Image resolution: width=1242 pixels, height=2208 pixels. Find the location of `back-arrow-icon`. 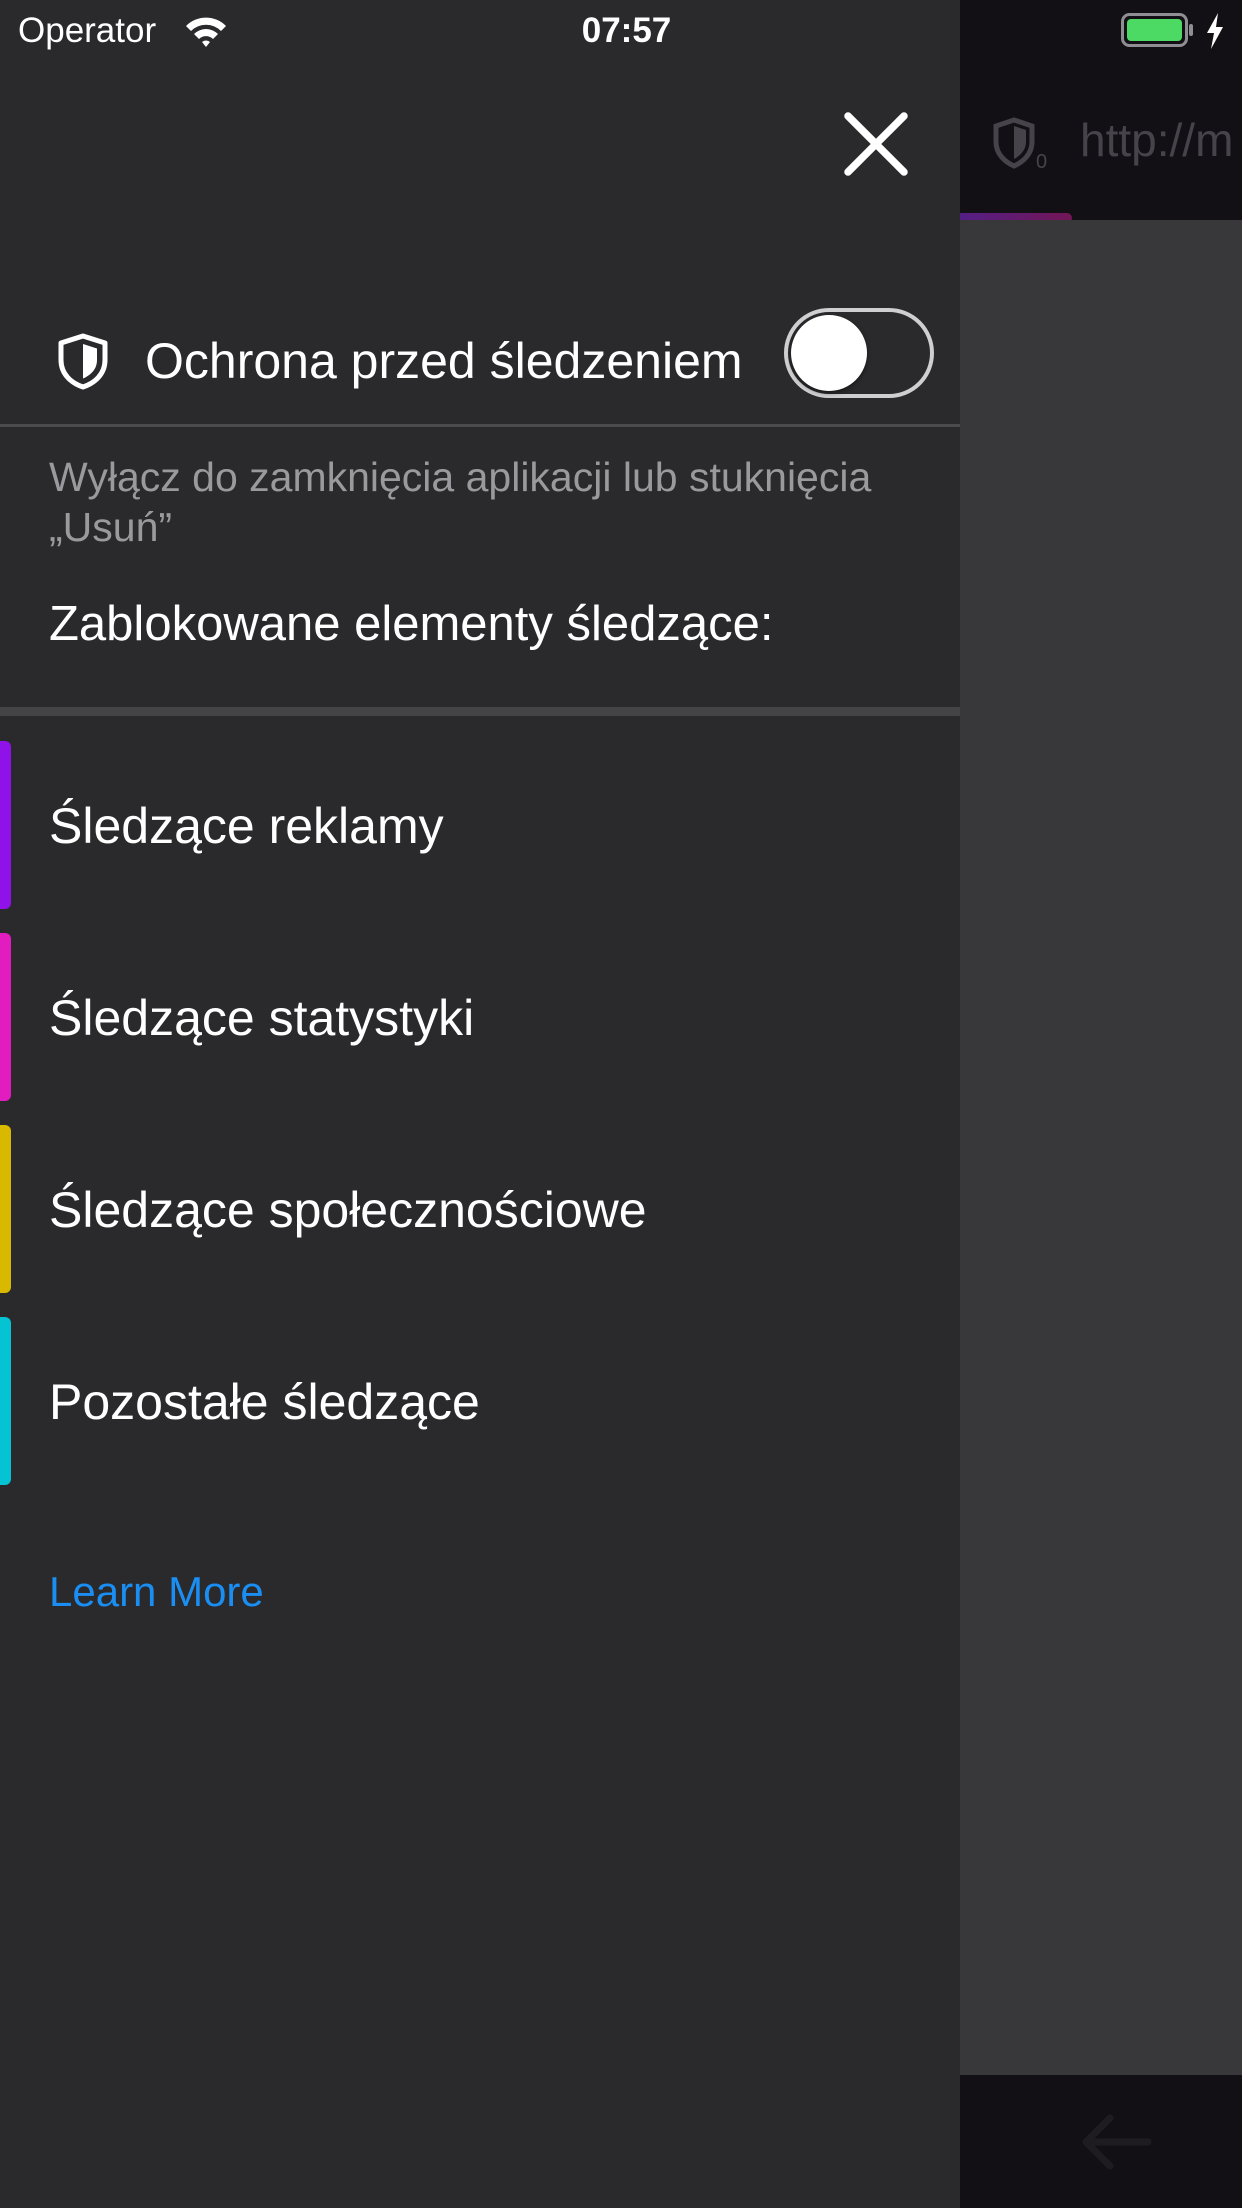

back-arrow-icon is located at coordinates (1116, 2142).